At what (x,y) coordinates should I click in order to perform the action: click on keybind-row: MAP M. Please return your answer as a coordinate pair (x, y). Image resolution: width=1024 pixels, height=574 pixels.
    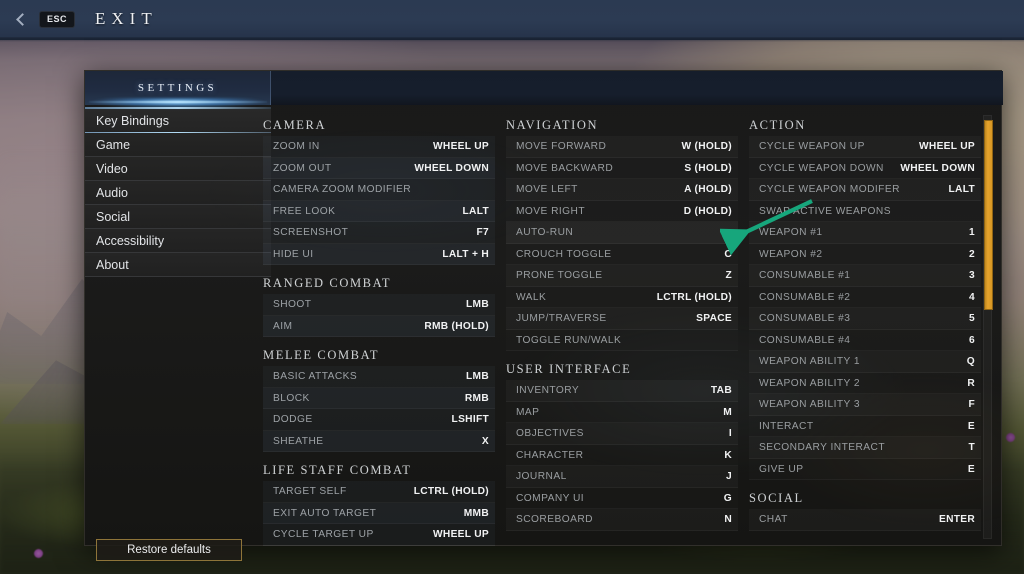
    Looking at the image, I should click on (622, 413).